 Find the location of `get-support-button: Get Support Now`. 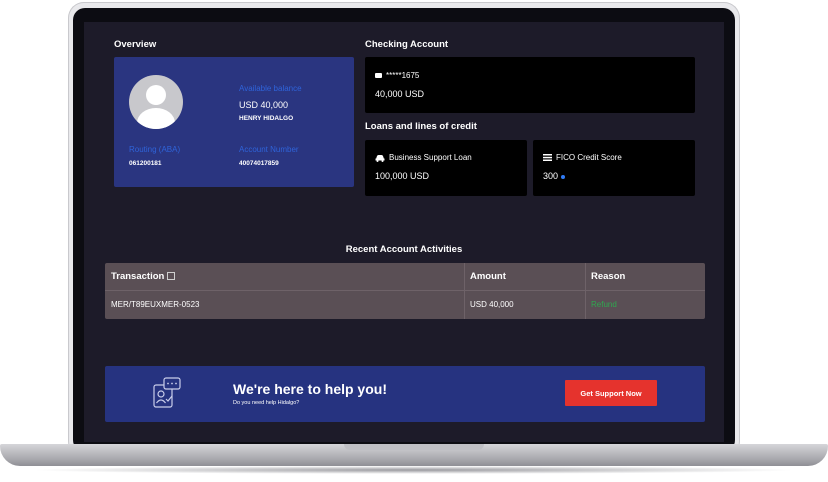

get-support-button: Get Support Now is located at coordinates (611, 393).